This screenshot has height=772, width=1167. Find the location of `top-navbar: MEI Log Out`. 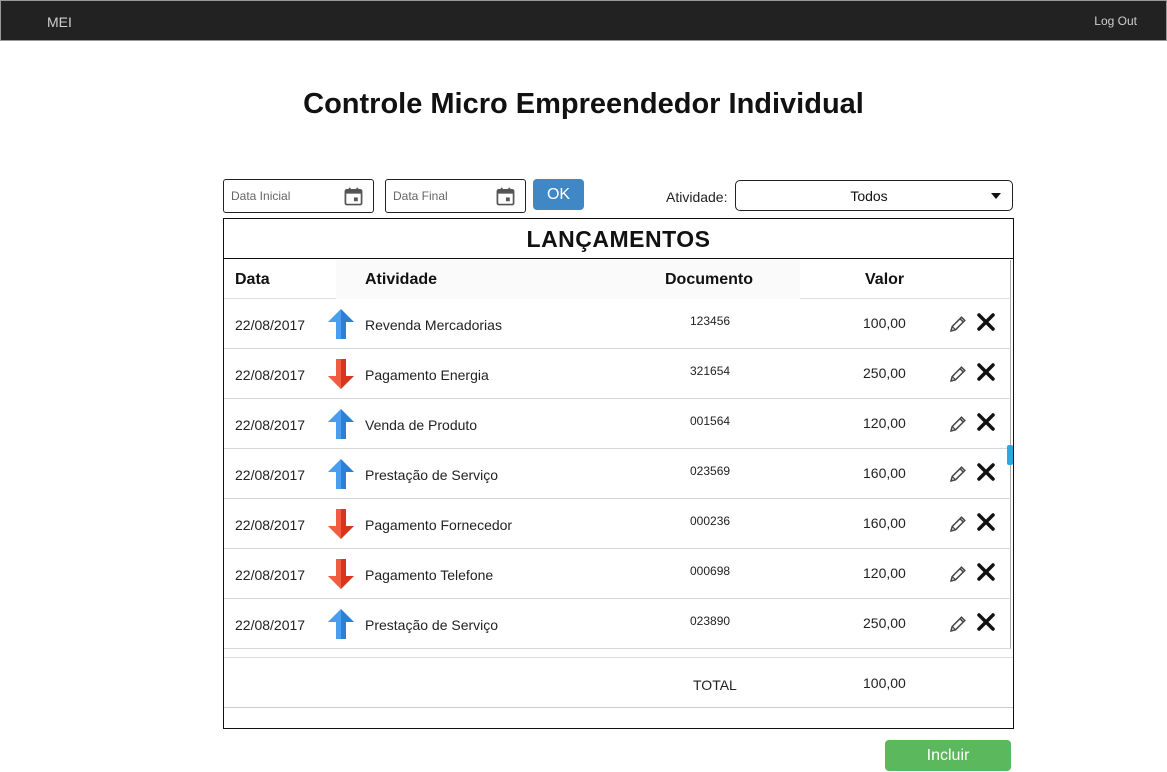

top-navbar: MEI Log Out is located at coordinates (583, 20).